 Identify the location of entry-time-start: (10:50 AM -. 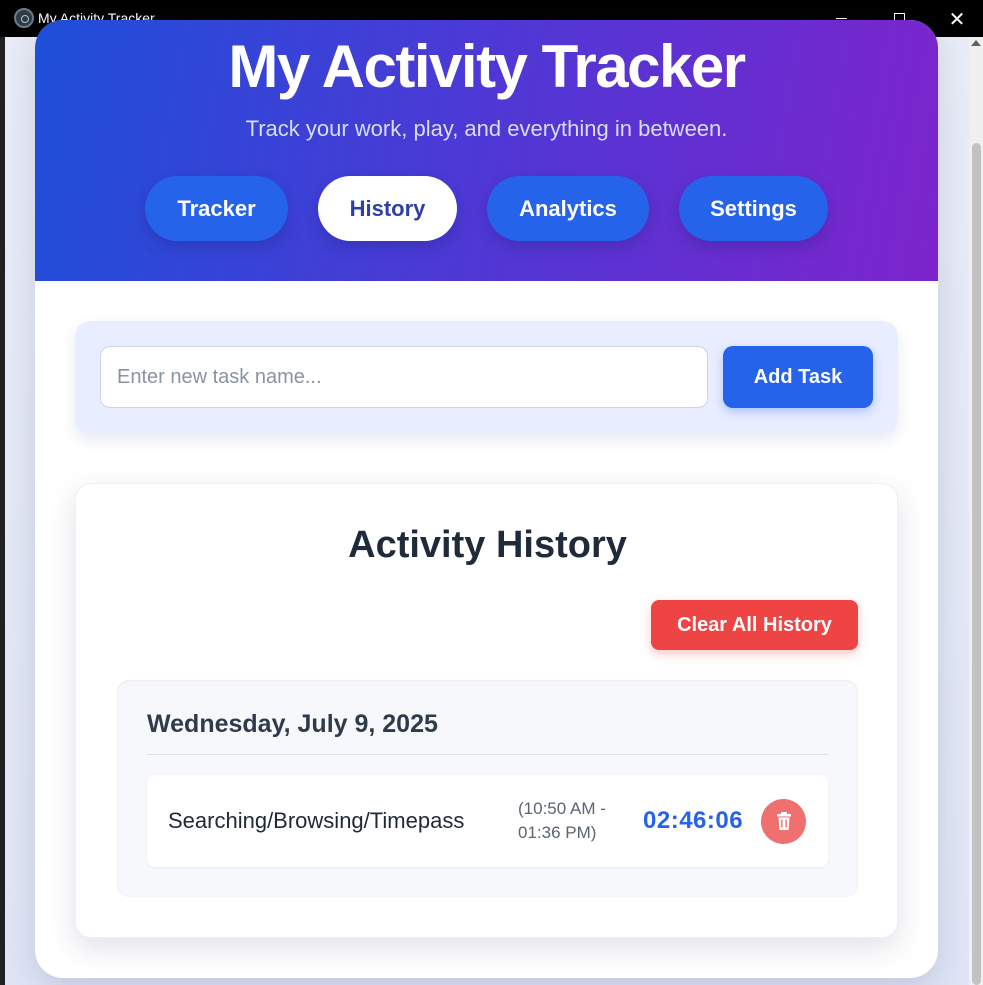
(562, 808).